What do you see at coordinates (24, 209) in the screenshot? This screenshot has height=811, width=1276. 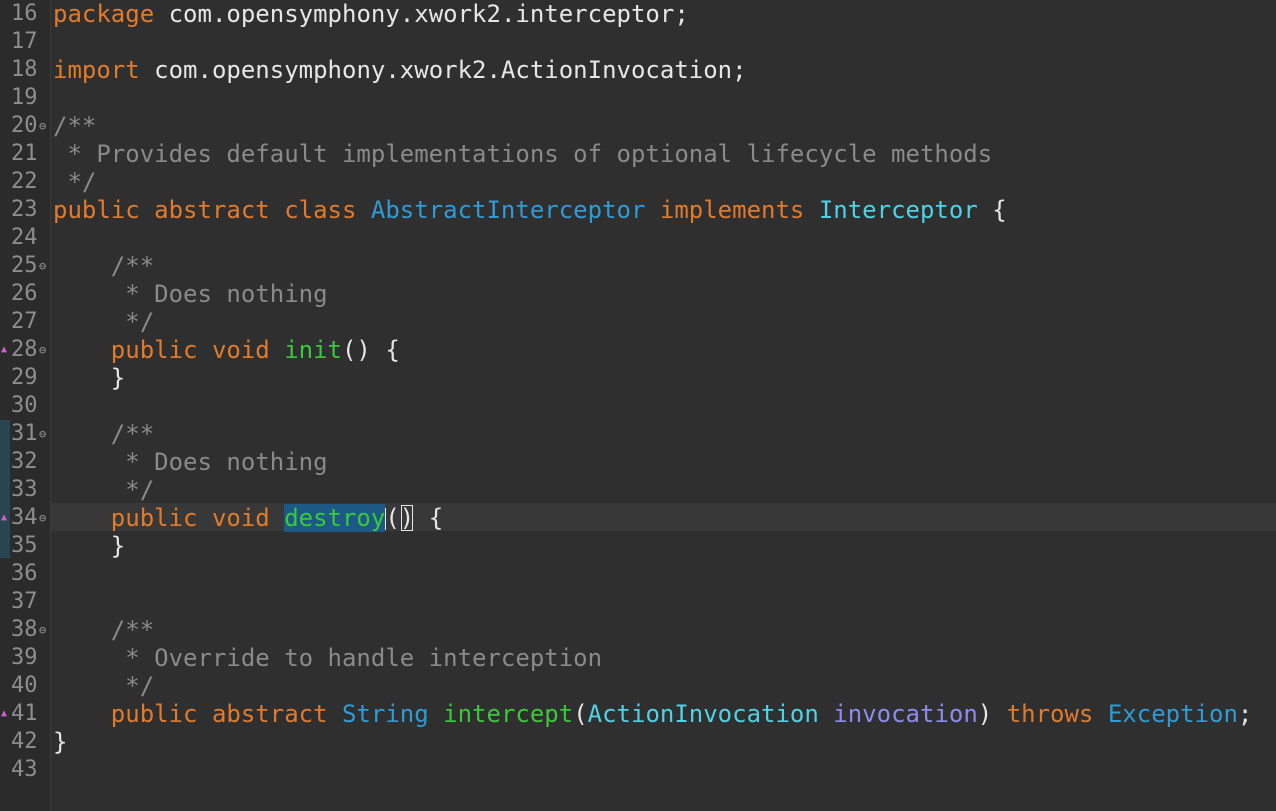 I see `line-number: 23` at bounding box center [24, 209].